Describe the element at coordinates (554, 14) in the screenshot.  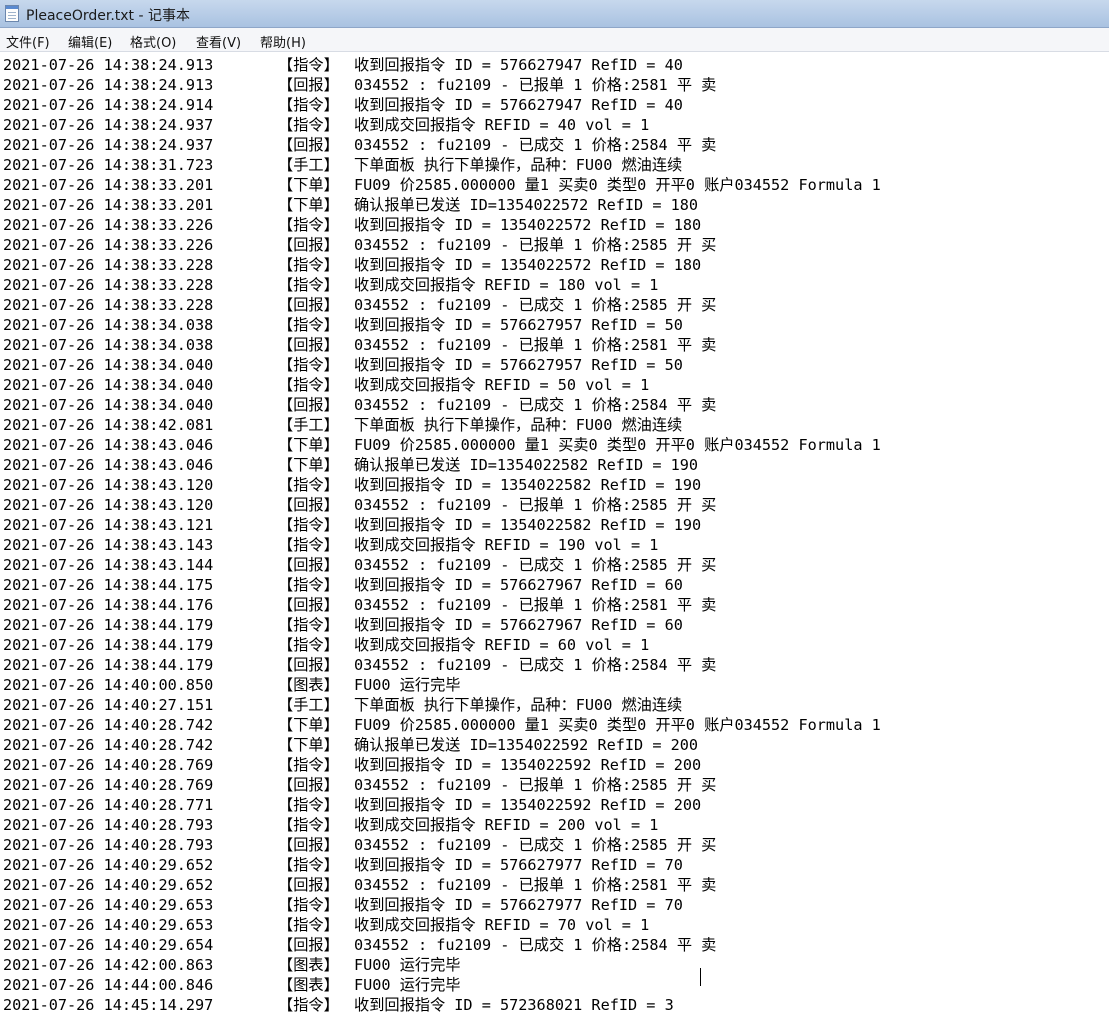
I see `title-bar: PleaceOrder.txt - 记事本` at that location.